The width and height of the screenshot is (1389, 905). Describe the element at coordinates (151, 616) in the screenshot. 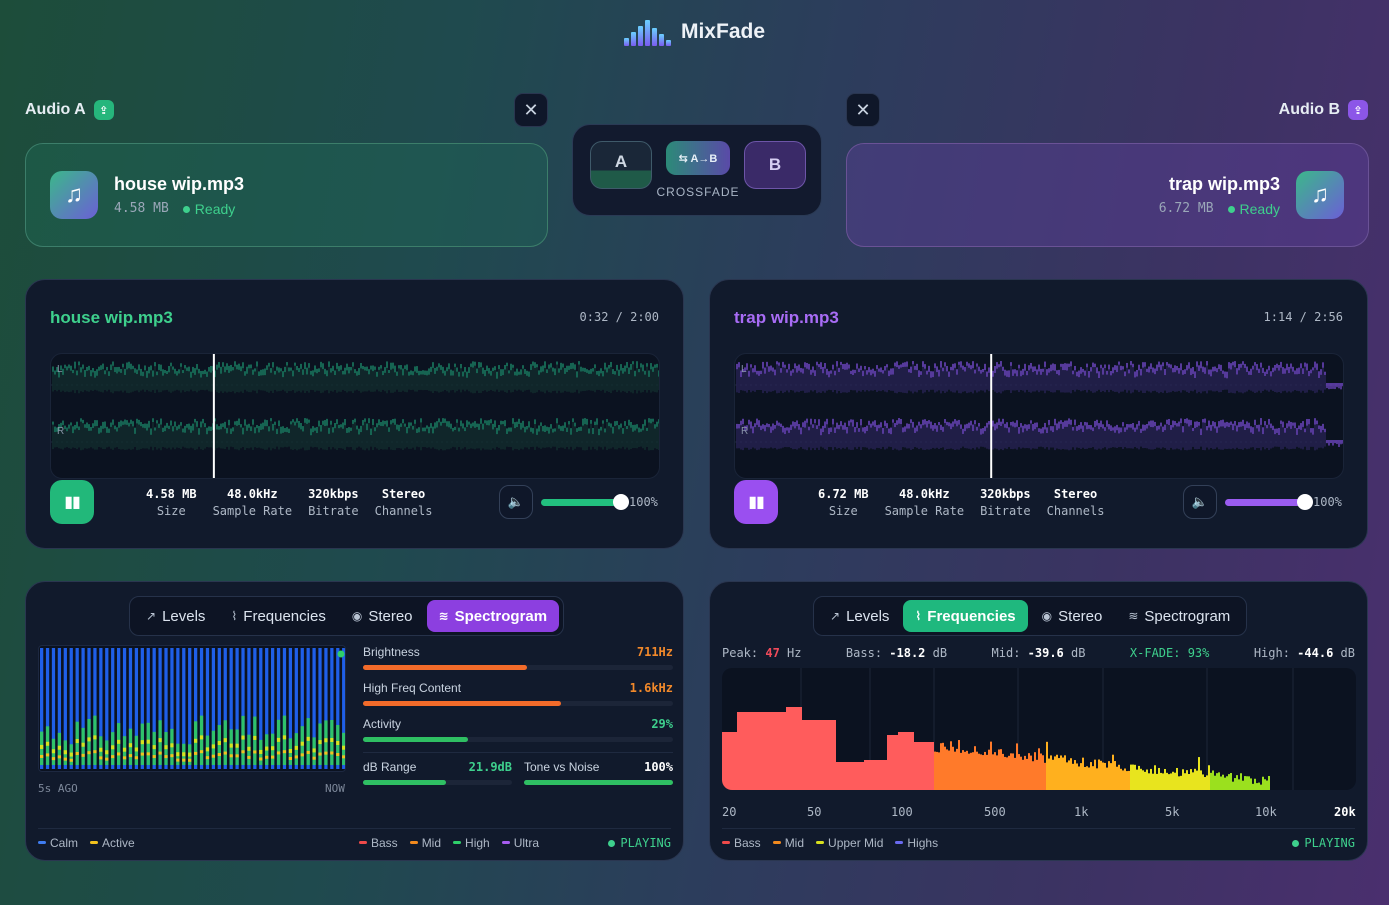

I see `trend-icon: ↗` at that location.